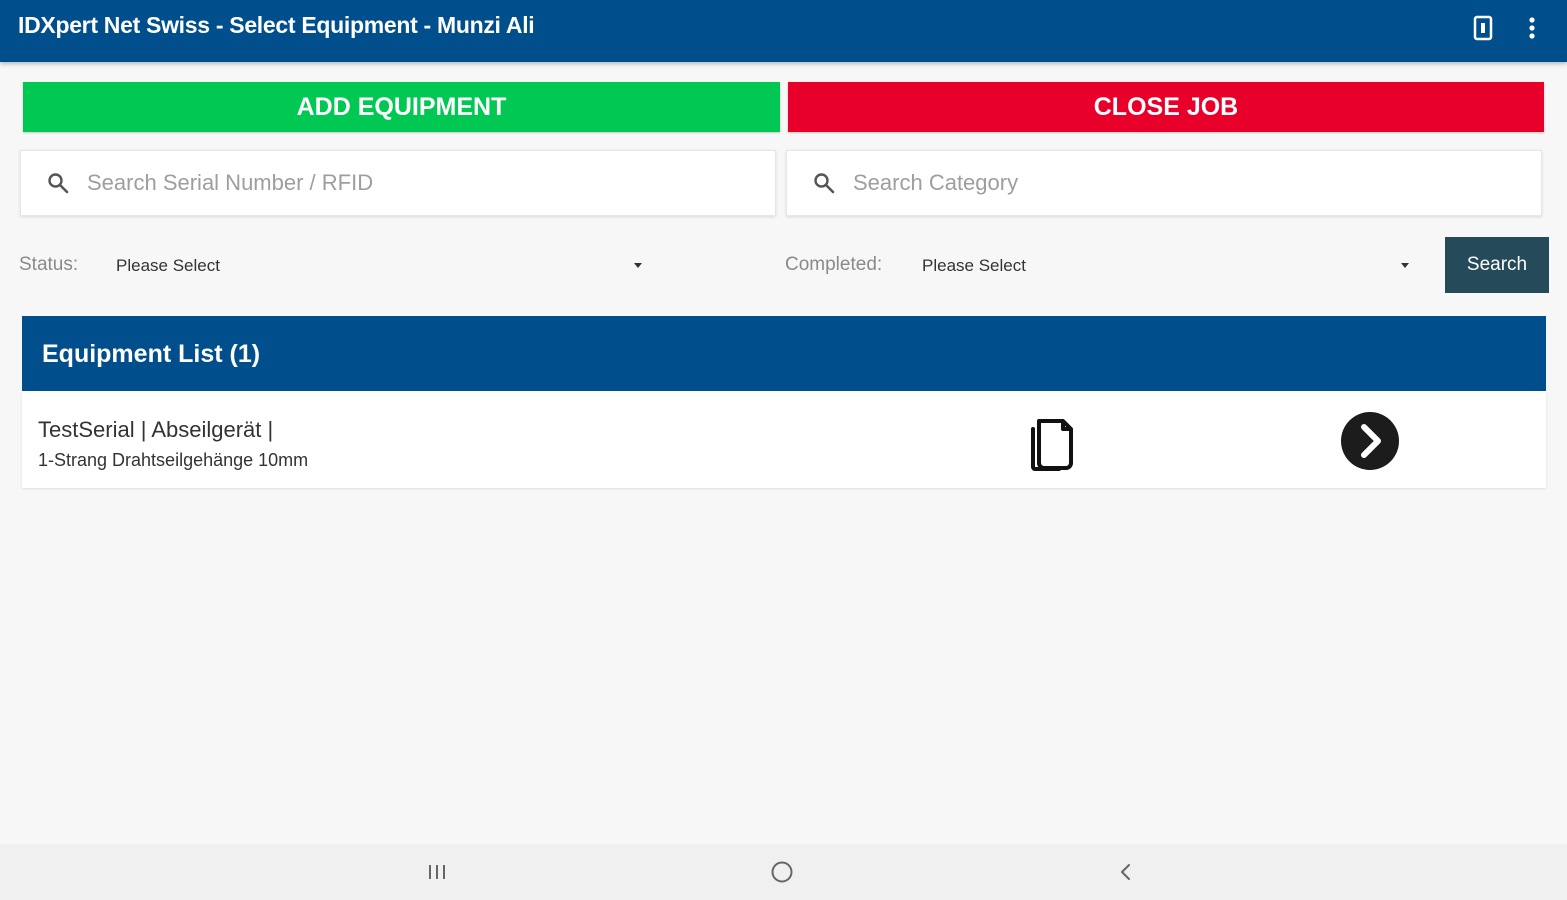  What do you see at coordinates (385, 183) in the screenshot?
I see `serial-search-input` at bounding box center [385, 183].